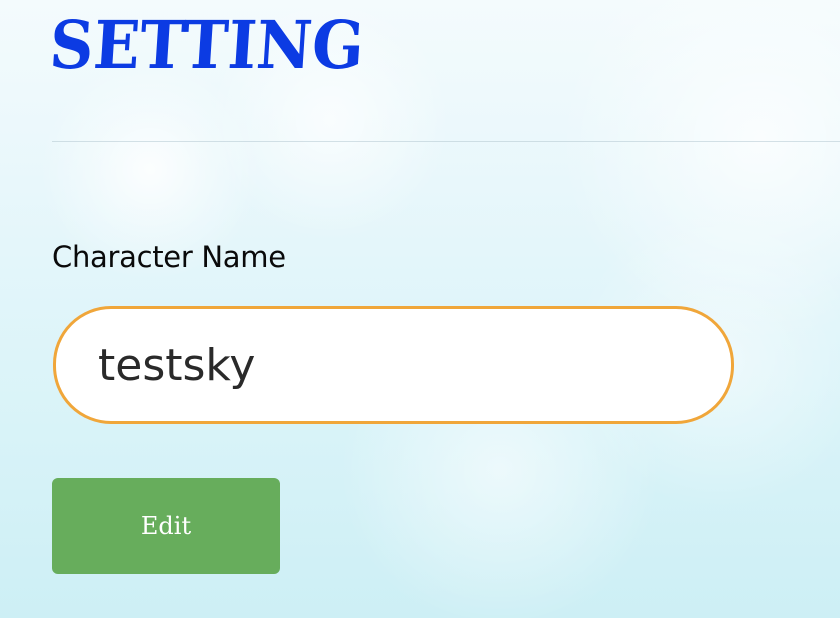  Describe the element at coordinates (166, 526) in the screenshot. I see `edit-button: Edit` at that location.